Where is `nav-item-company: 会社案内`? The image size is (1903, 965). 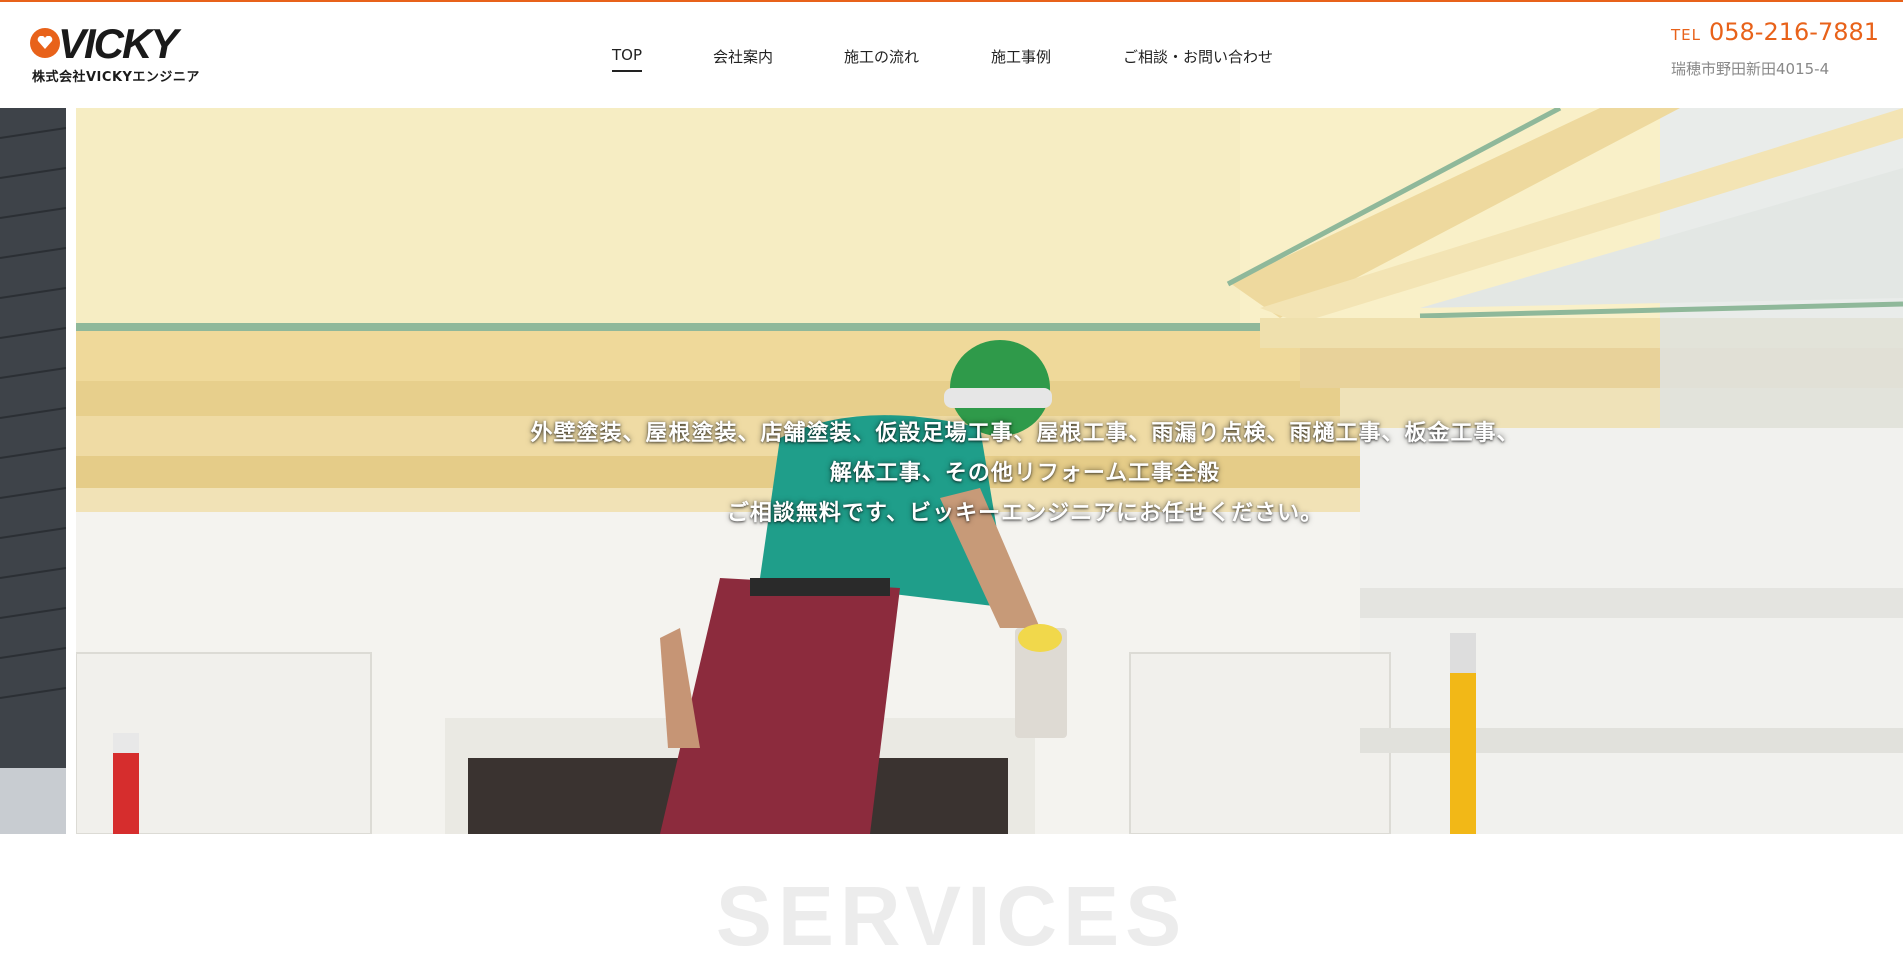
nav-item-company: 会社案内 is located at coordinates (743, 59).